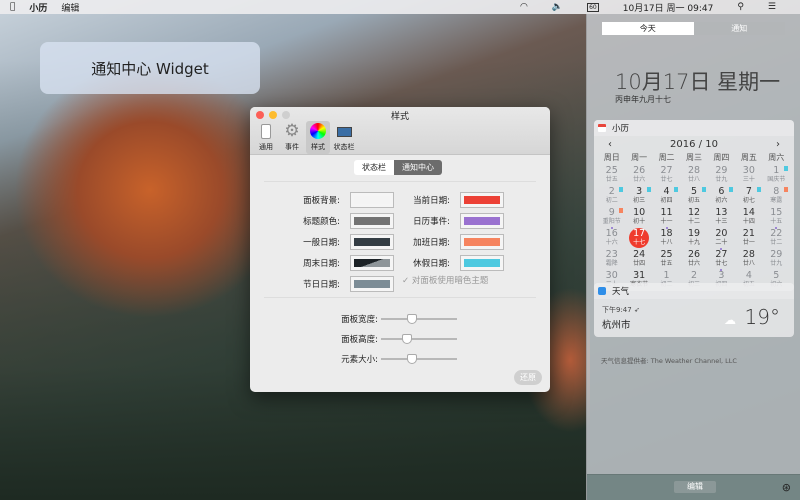  Describe the element at coordinates (266, 137) in the screenshot. I see `toolbar-phone-tab: 通用` at that location.